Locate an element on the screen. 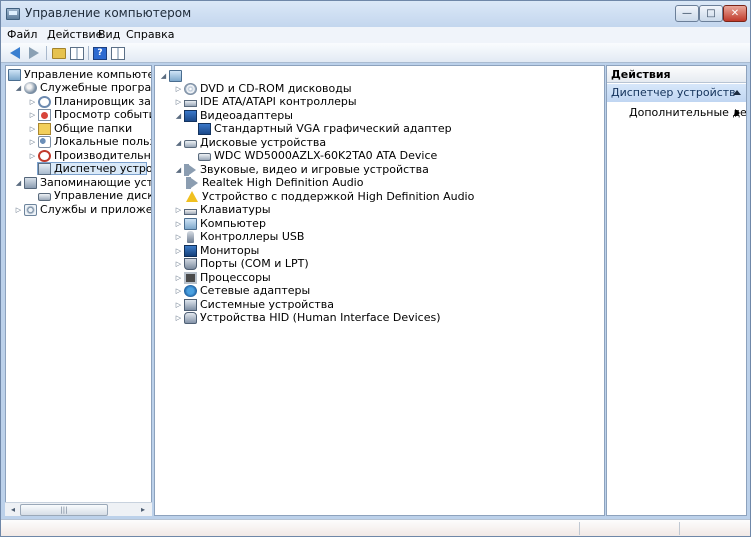 The width and height of the screenshot is (751, 537). device-item: Realtek High Definition Audio is located at coordinates (274, 182).